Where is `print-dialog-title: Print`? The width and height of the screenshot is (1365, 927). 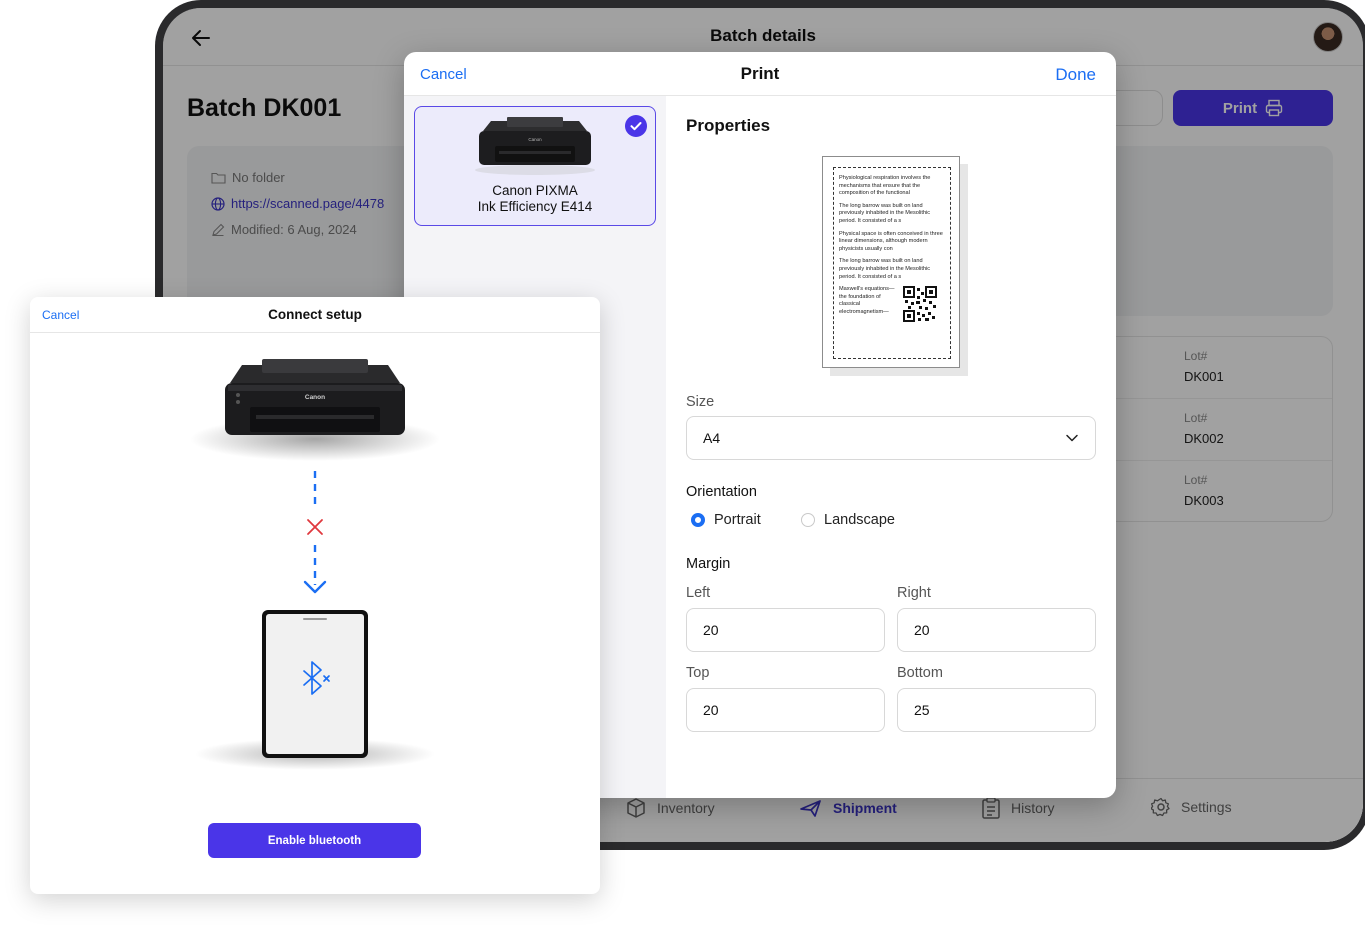 print-dialog-title: Print is located at coordinates (760, 73).